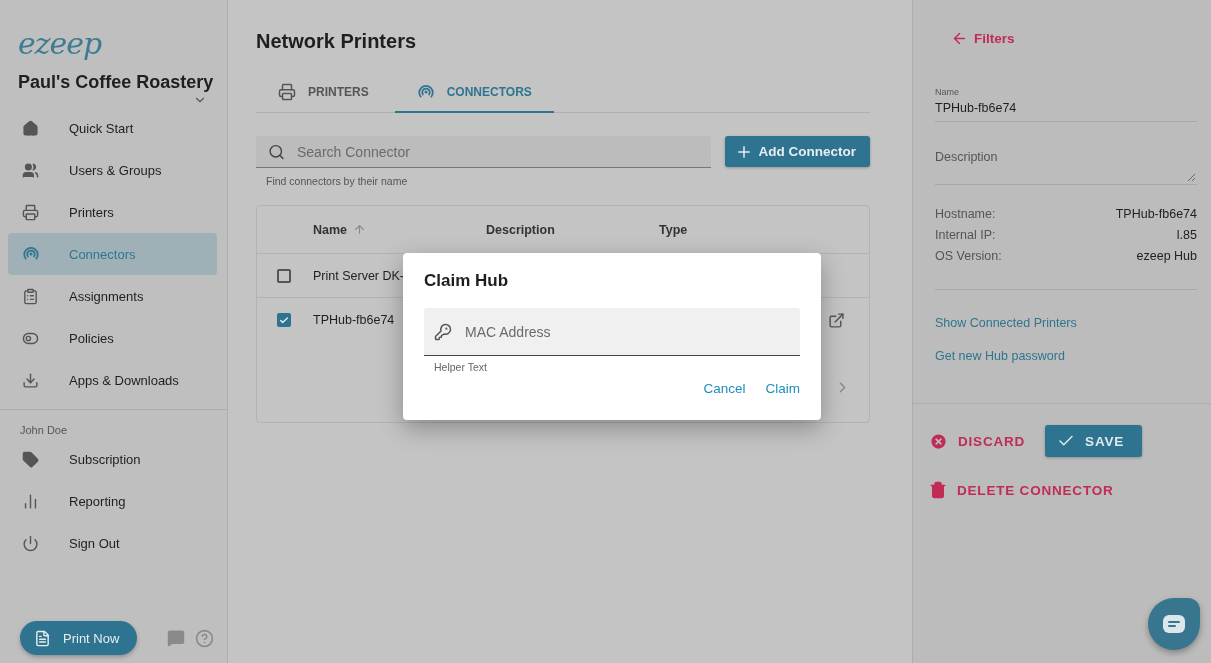  Describe the element at coordinates (983, 38) in the screenshot. I see `filters-back-link: Filters` at that location.